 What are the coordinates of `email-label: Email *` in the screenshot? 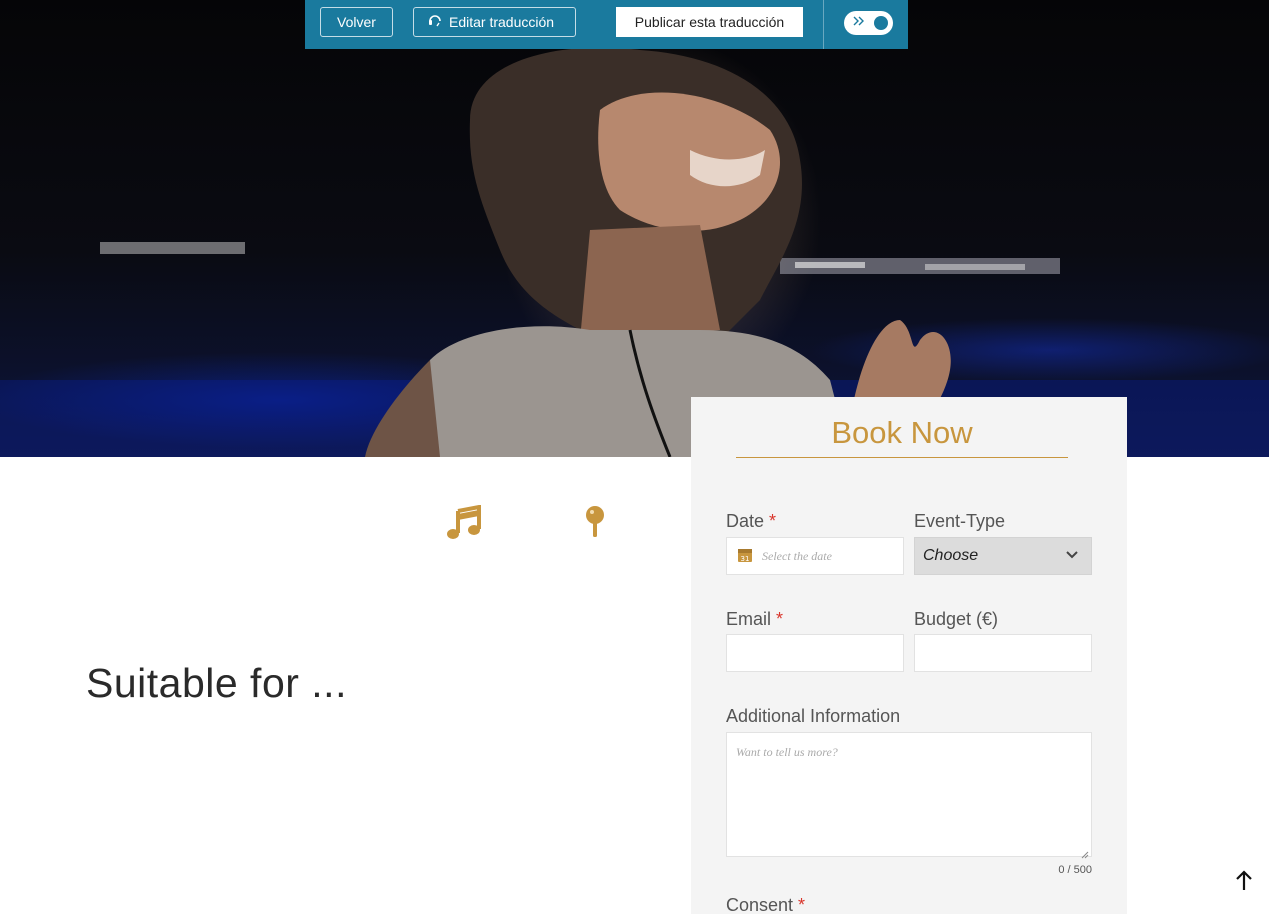 It's located at (755, 619).